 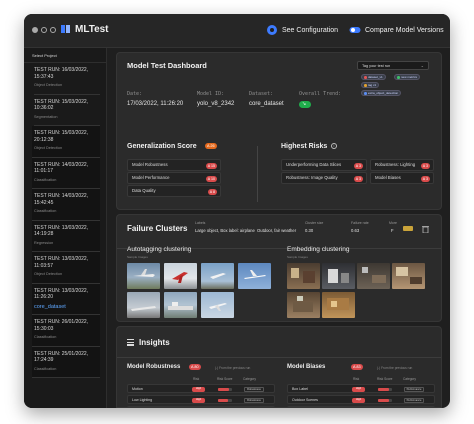 What do you see at coordinates (61, 231) in the screenshot?
I see `test-run-title: TEST RUN: 13/03/2022, 14:19:28` at bounding box center [61, 231].